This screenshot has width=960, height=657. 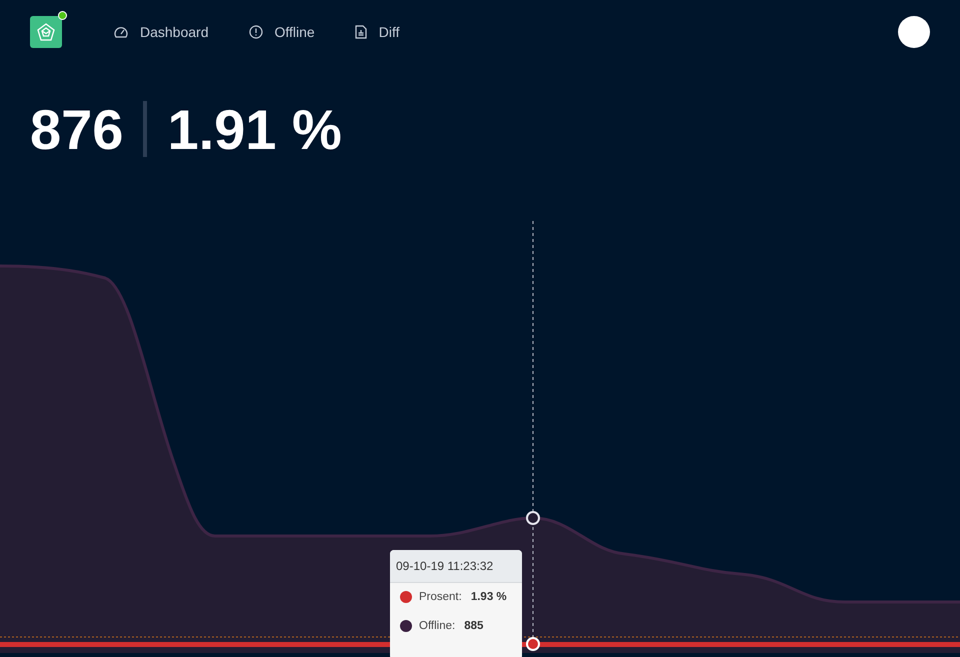 What do you see at coordinates (255, 32) in the screenshot?
I see `alert-icon` at bounding box center [255, 32].